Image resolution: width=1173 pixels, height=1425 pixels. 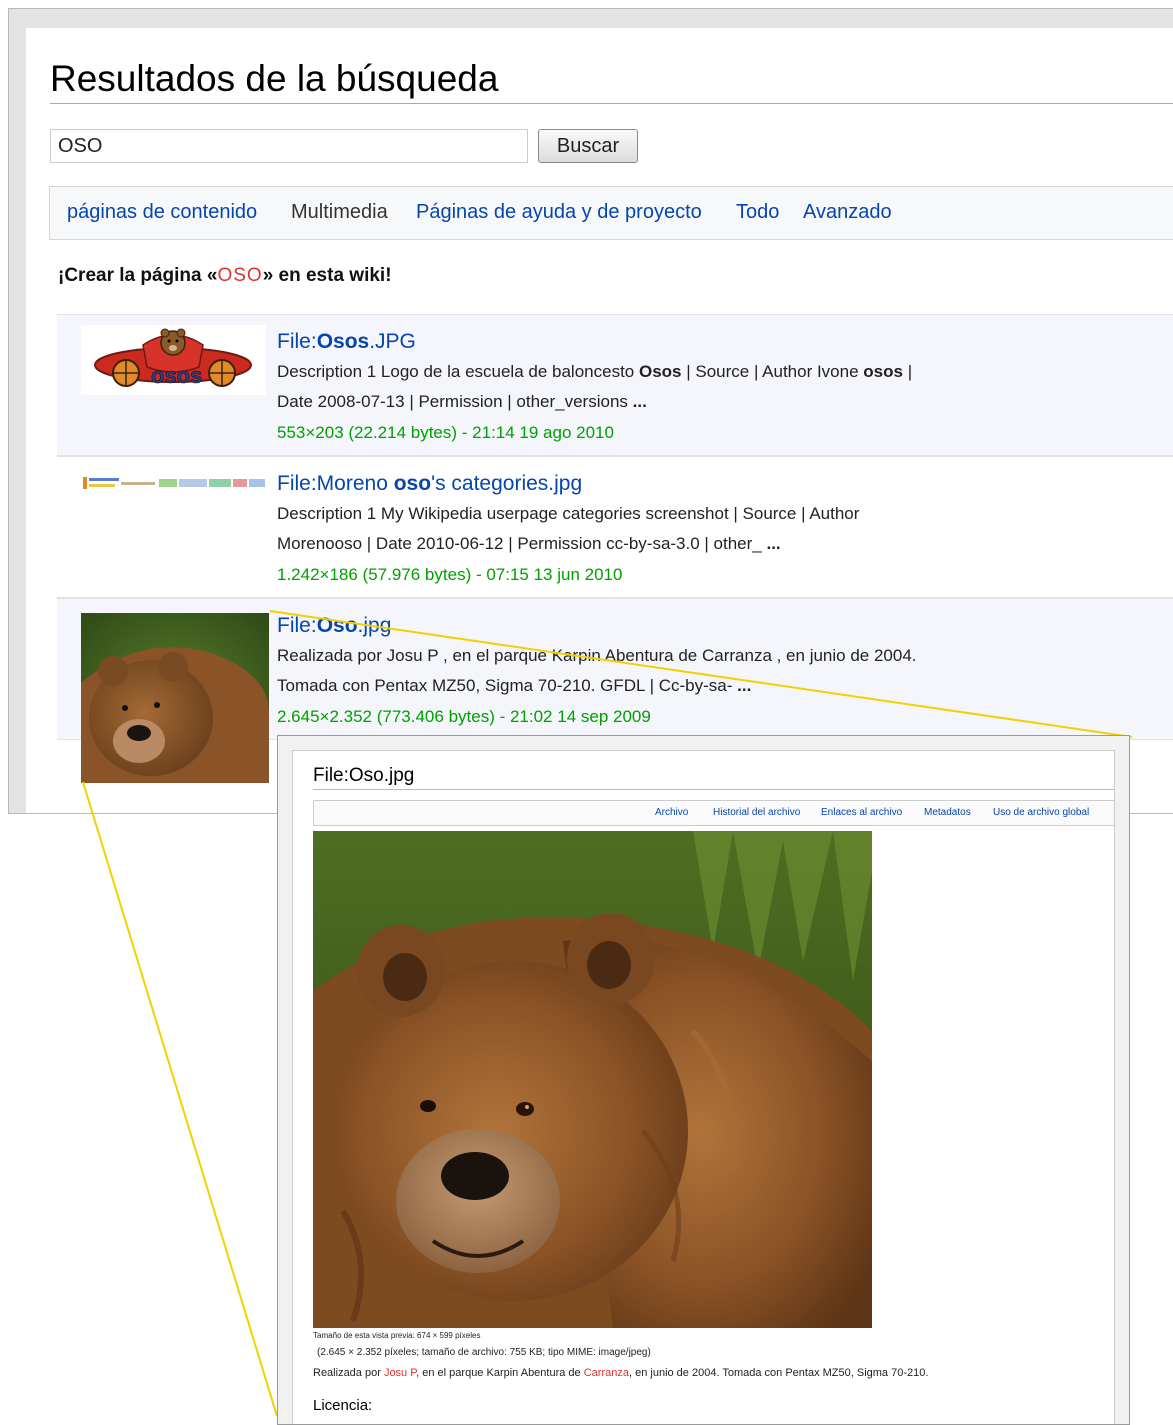 What do you see at coordinates (334, 626) in the screenshot?
I see `result-title-link: File:Oso.jpg` at bounding box center [334, 626].